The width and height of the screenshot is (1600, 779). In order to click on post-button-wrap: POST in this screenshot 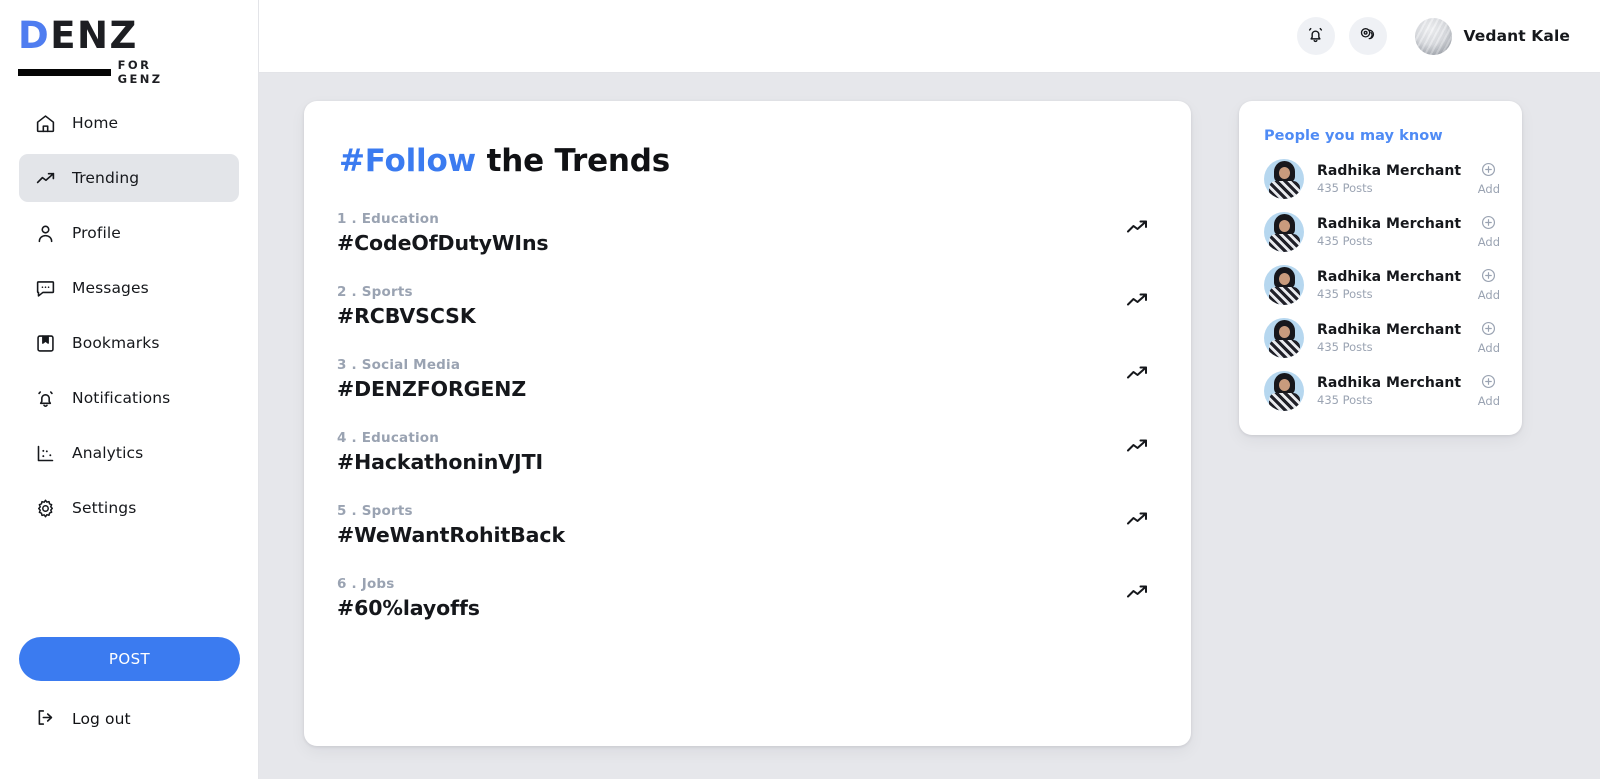, I will do `click(129, 659)`.